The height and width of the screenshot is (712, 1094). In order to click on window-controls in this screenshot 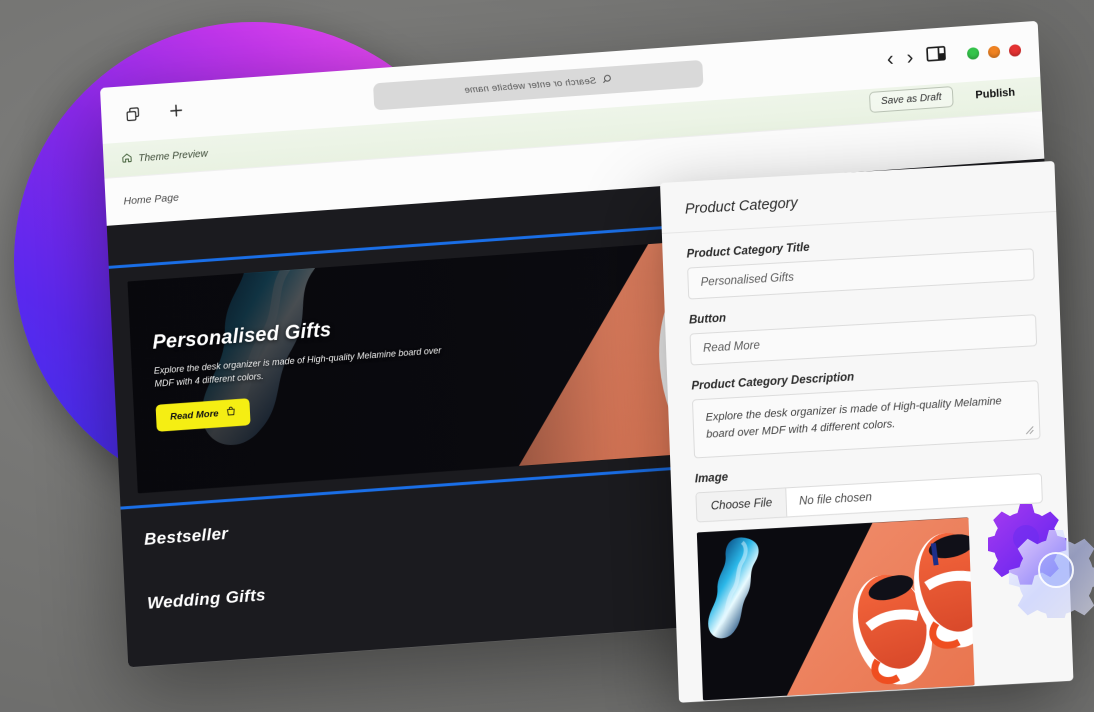, I will do `click(994, 52)`.